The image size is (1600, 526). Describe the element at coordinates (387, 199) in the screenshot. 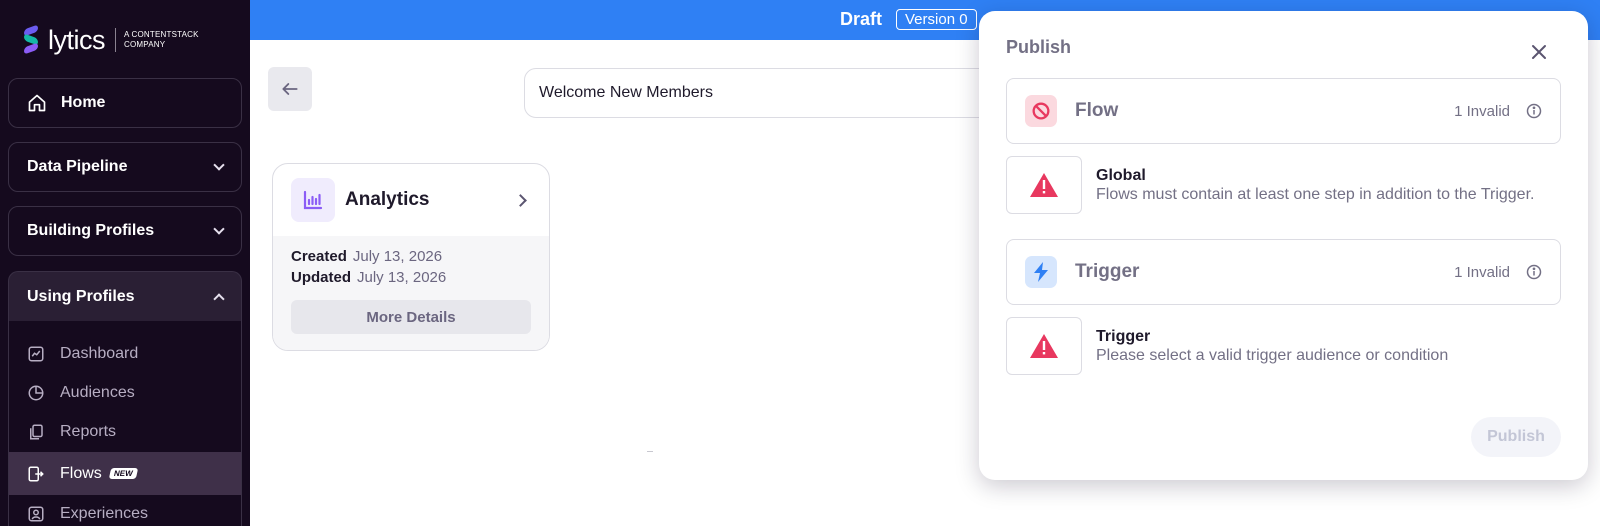

I see `card-title: Analytics` at that location.